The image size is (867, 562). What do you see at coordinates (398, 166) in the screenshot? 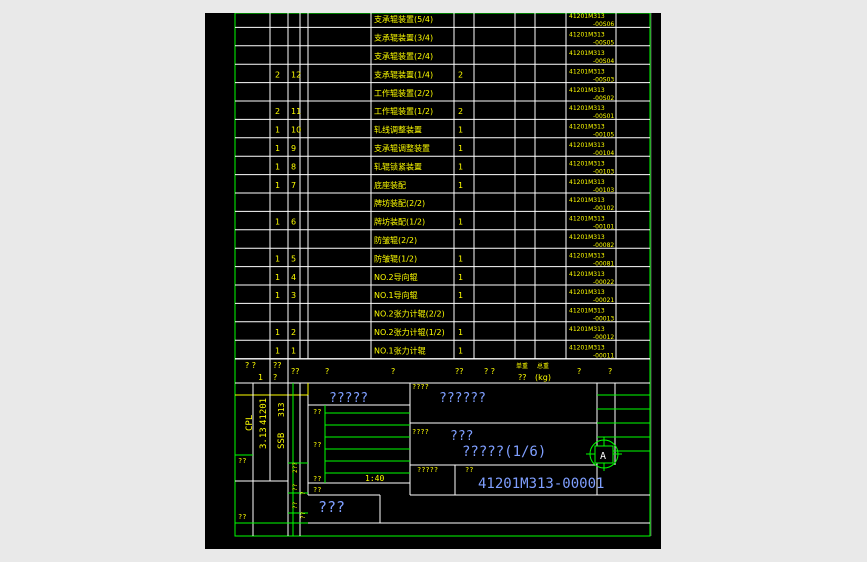
I see `bom-row-name: 轧辊锁紧装置` at bounding box center [398, 166].